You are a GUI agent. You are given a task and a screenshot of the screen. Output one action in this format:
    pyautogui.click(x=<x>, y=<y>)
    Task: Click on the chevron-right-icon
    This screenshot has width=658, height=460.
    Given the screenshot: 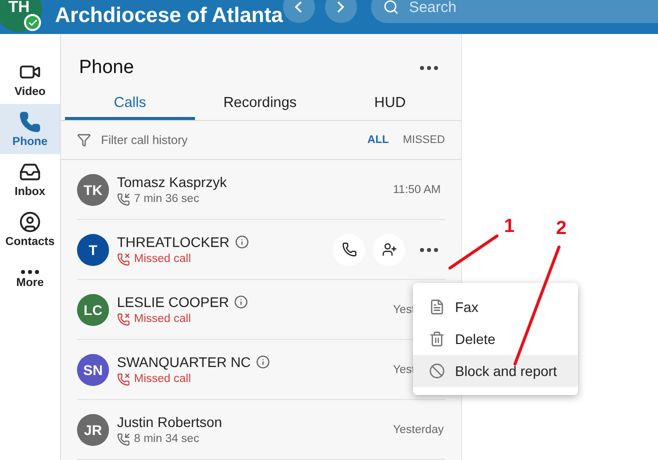 What is the action you would take?
    pyautogui.click(x=340, y=7)
    